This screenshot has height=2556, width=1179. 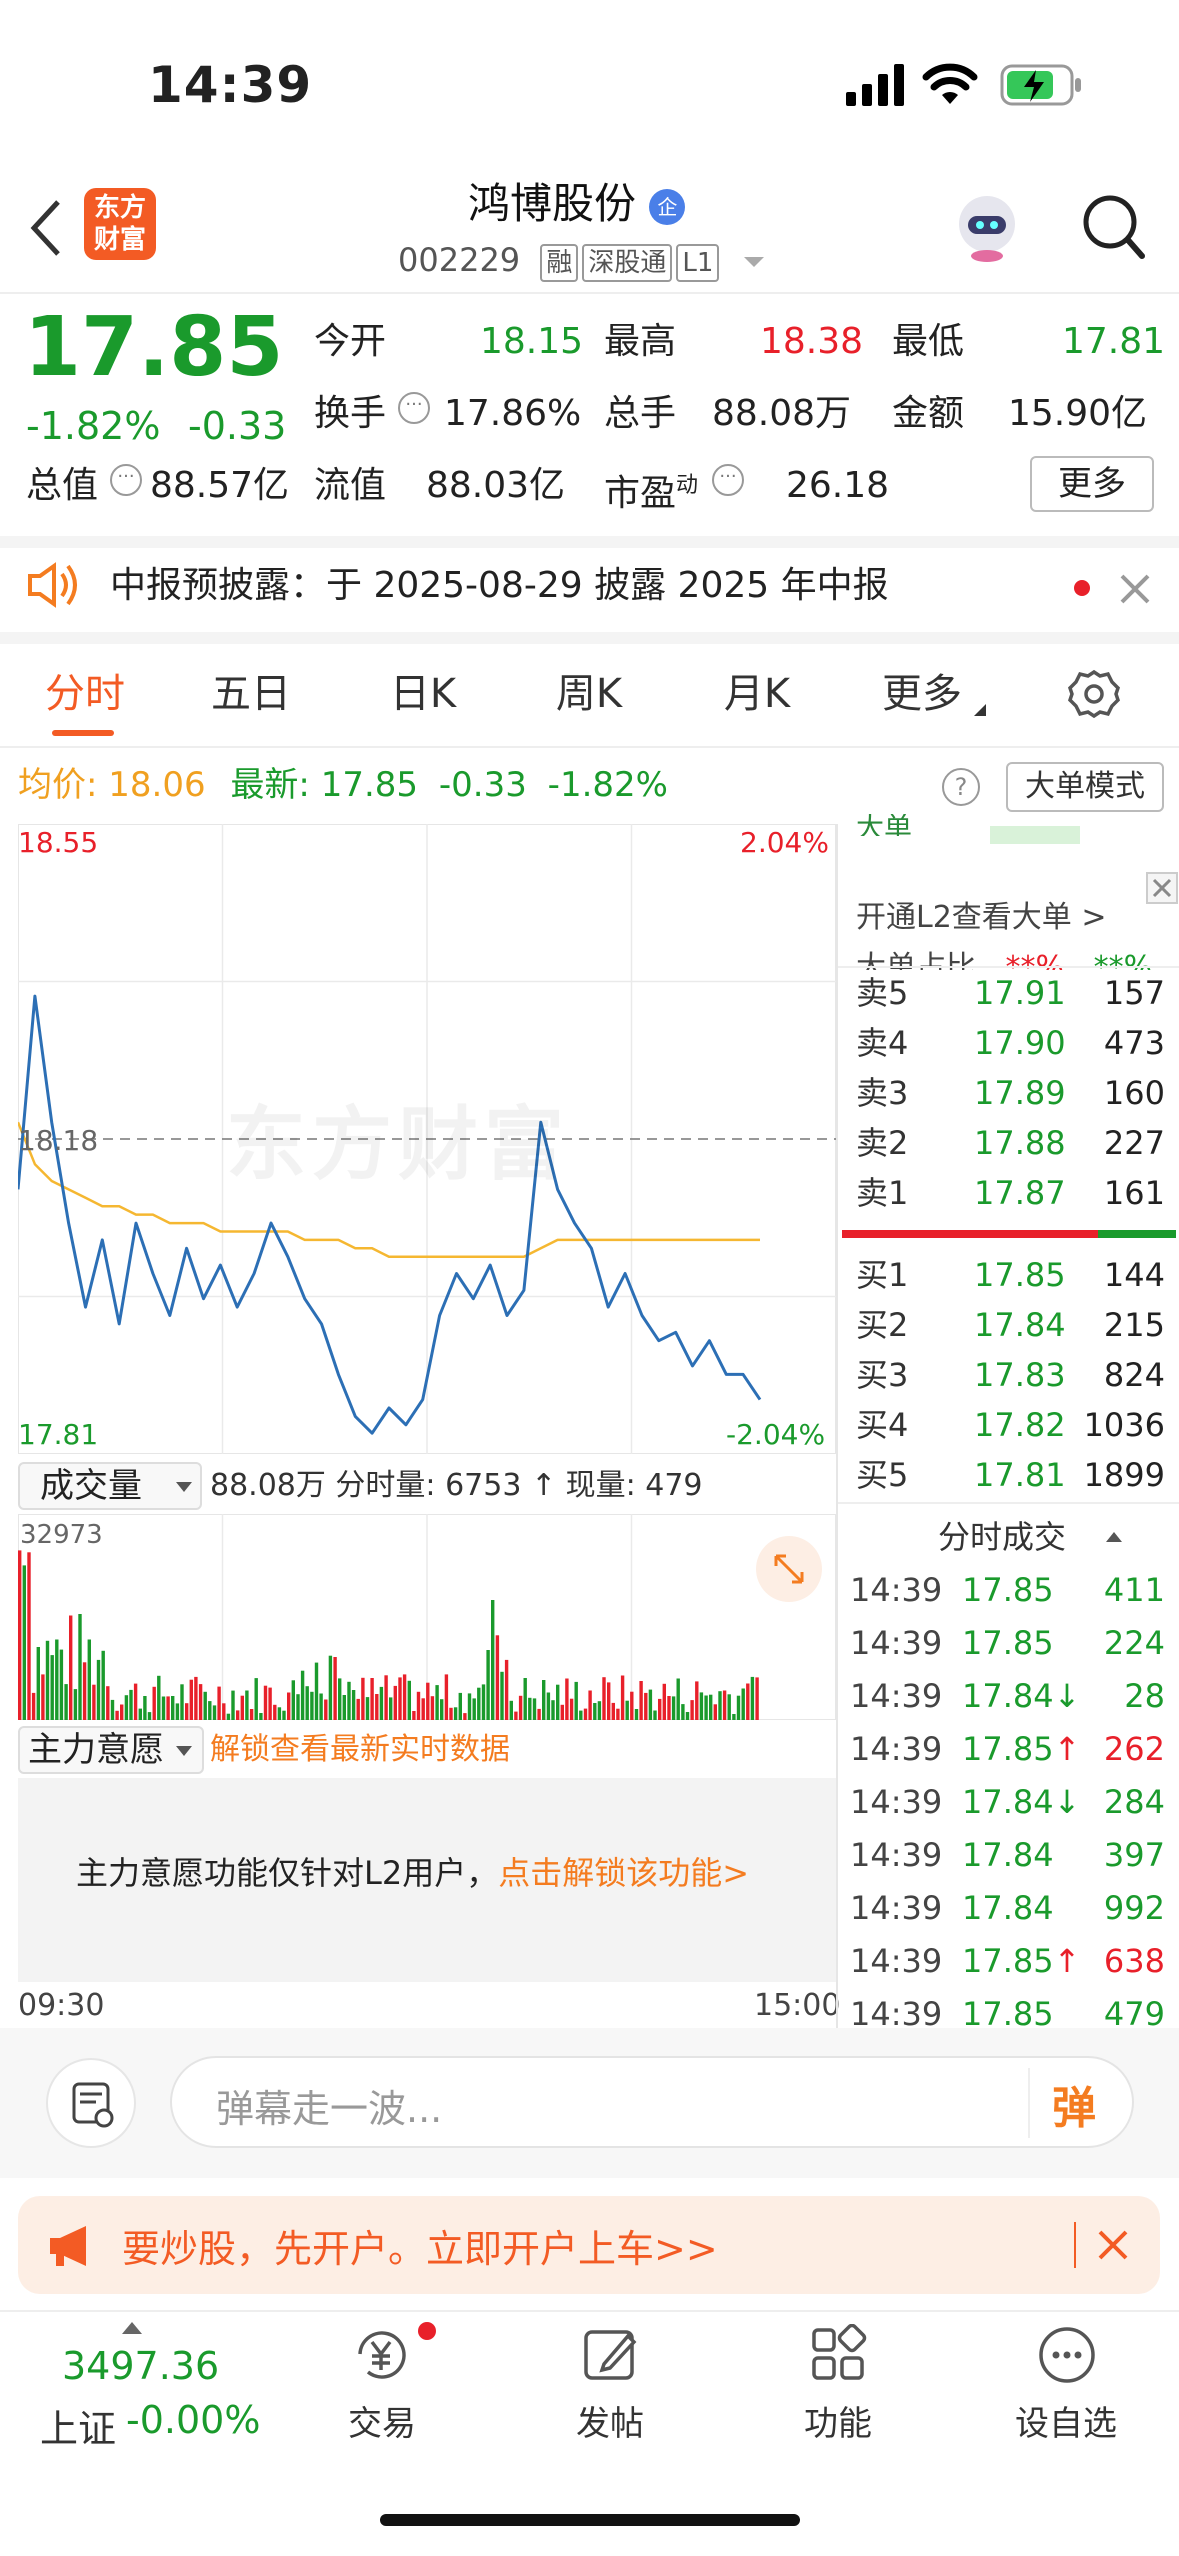 I want to click on back-icon, so click(x=46, y=228).